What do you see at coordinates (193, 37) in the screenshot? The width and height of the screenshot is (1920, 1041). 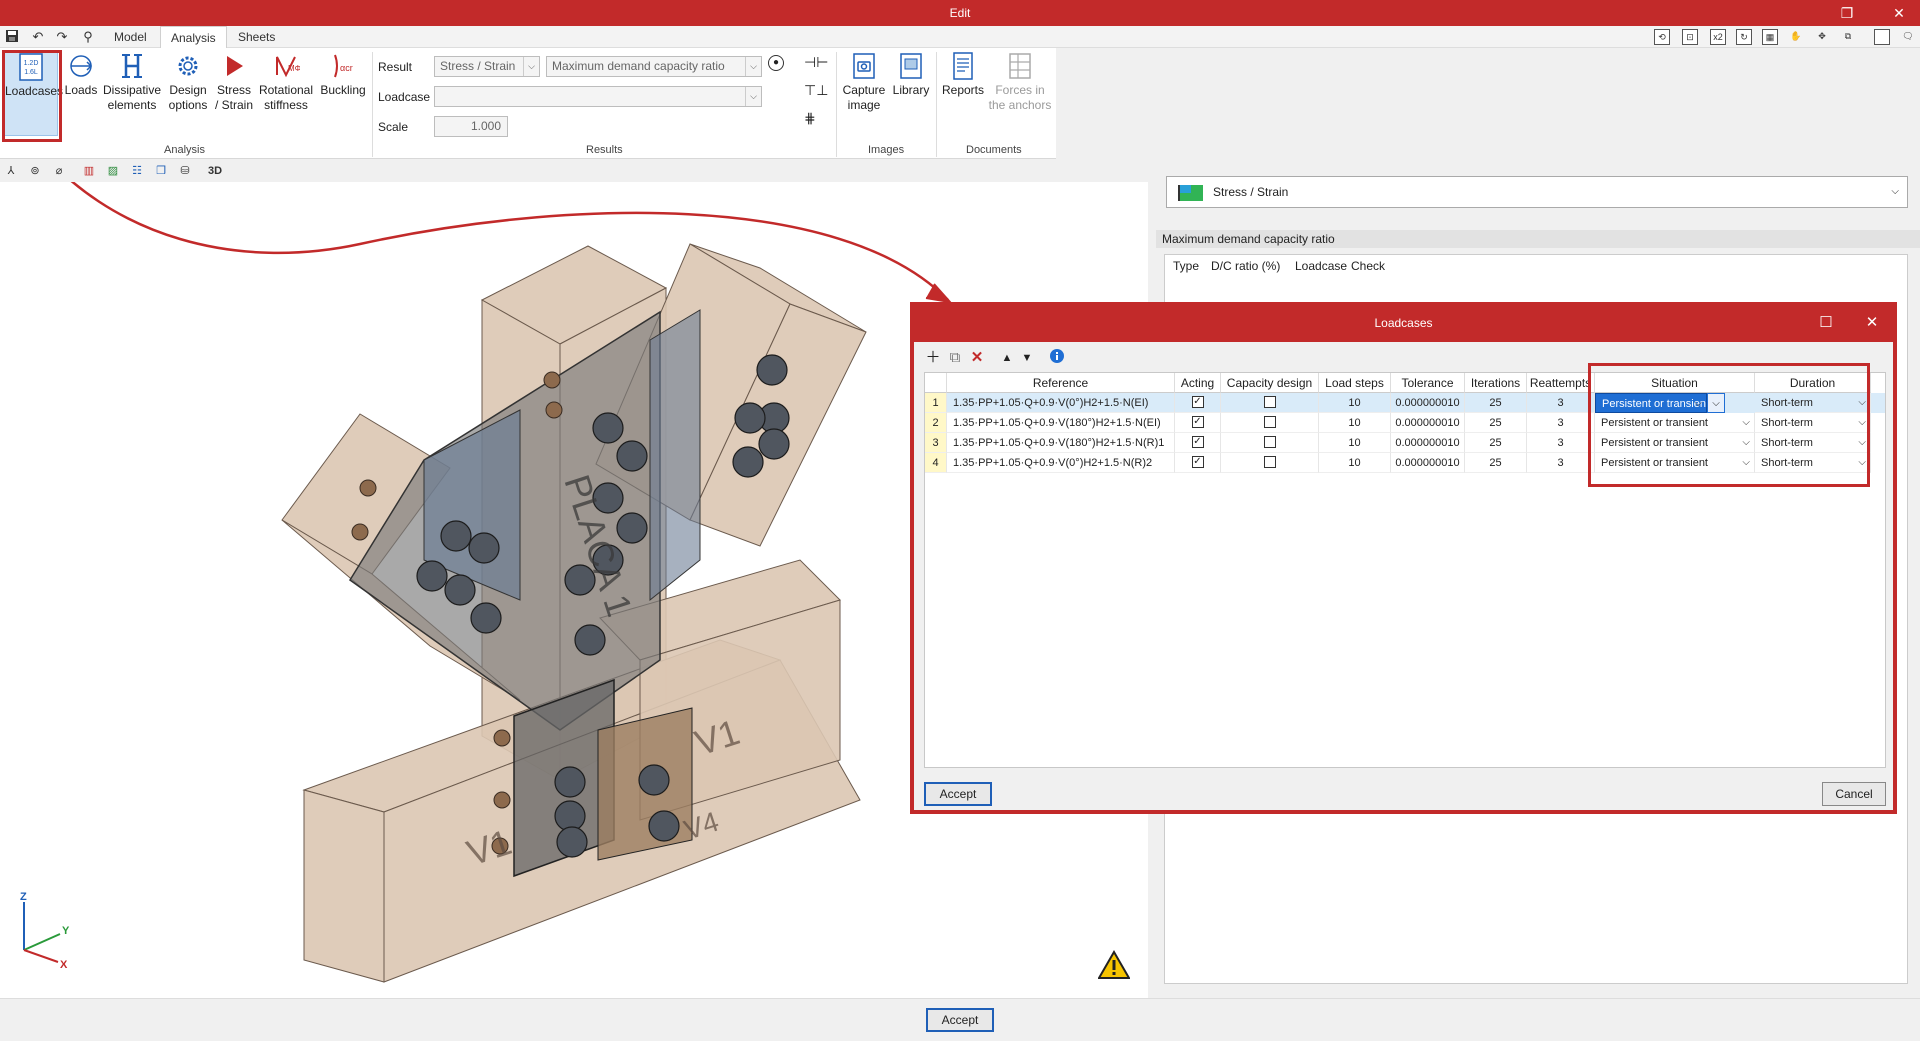 I see `tab-analysis: Analysis` at bounding box center [193, 37].